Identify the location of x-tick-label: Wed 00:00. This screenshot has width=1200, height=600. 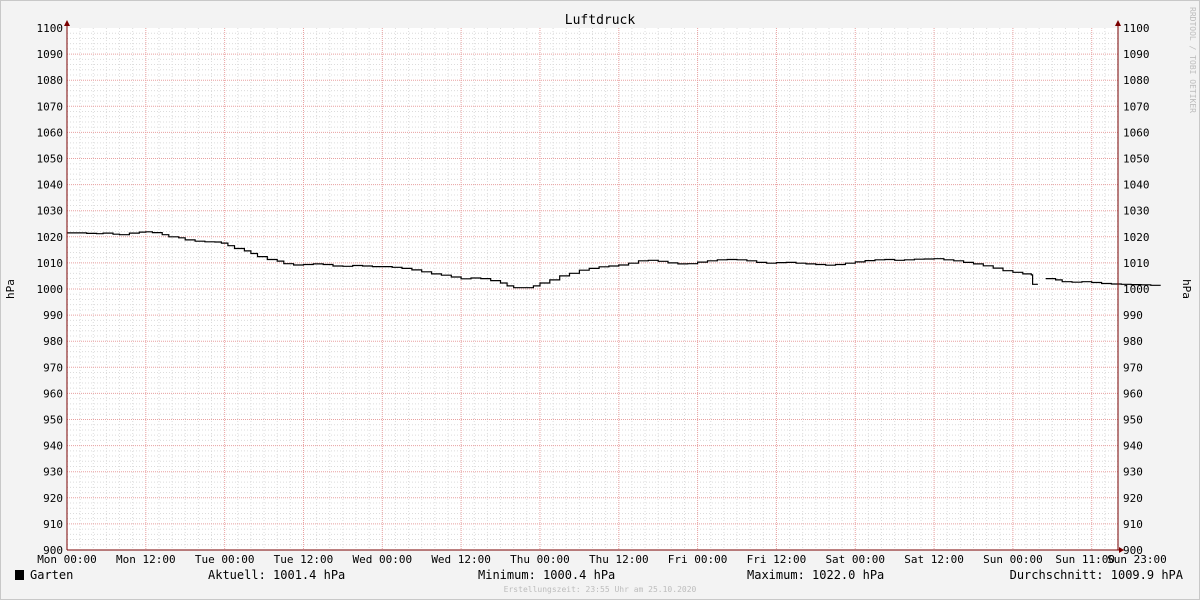
(382, 559).